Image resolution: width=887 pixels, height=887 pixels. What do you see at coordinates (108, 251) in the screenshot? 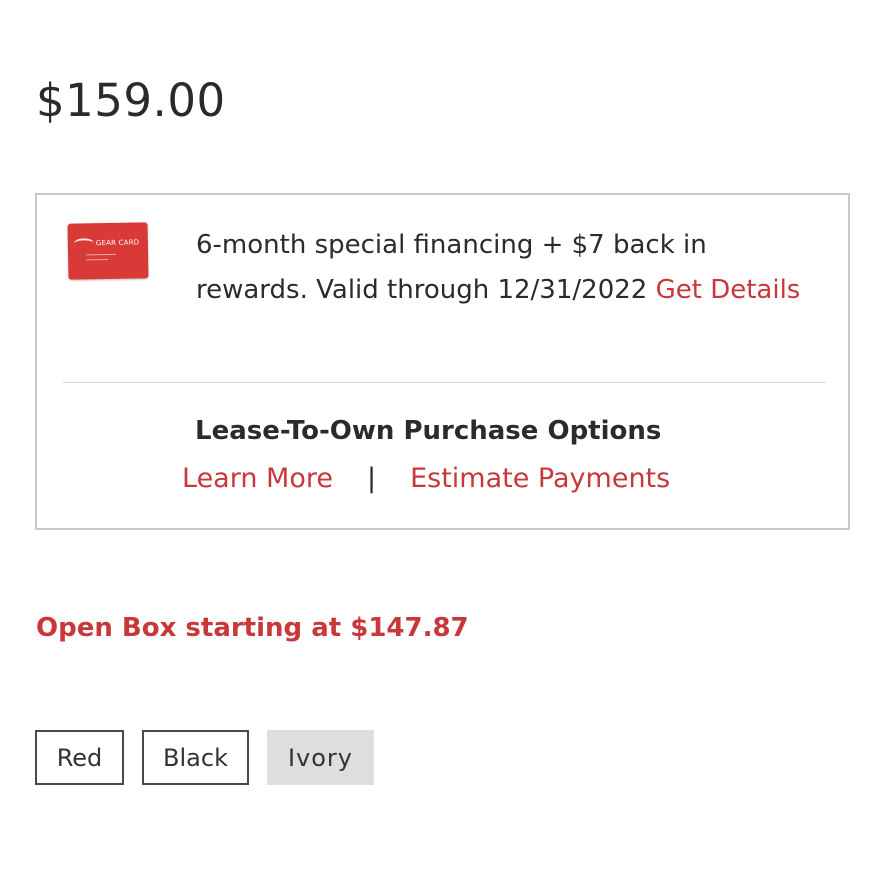
I see `gear-card-image: GEAR CARD` at bounding box center [108, 251].